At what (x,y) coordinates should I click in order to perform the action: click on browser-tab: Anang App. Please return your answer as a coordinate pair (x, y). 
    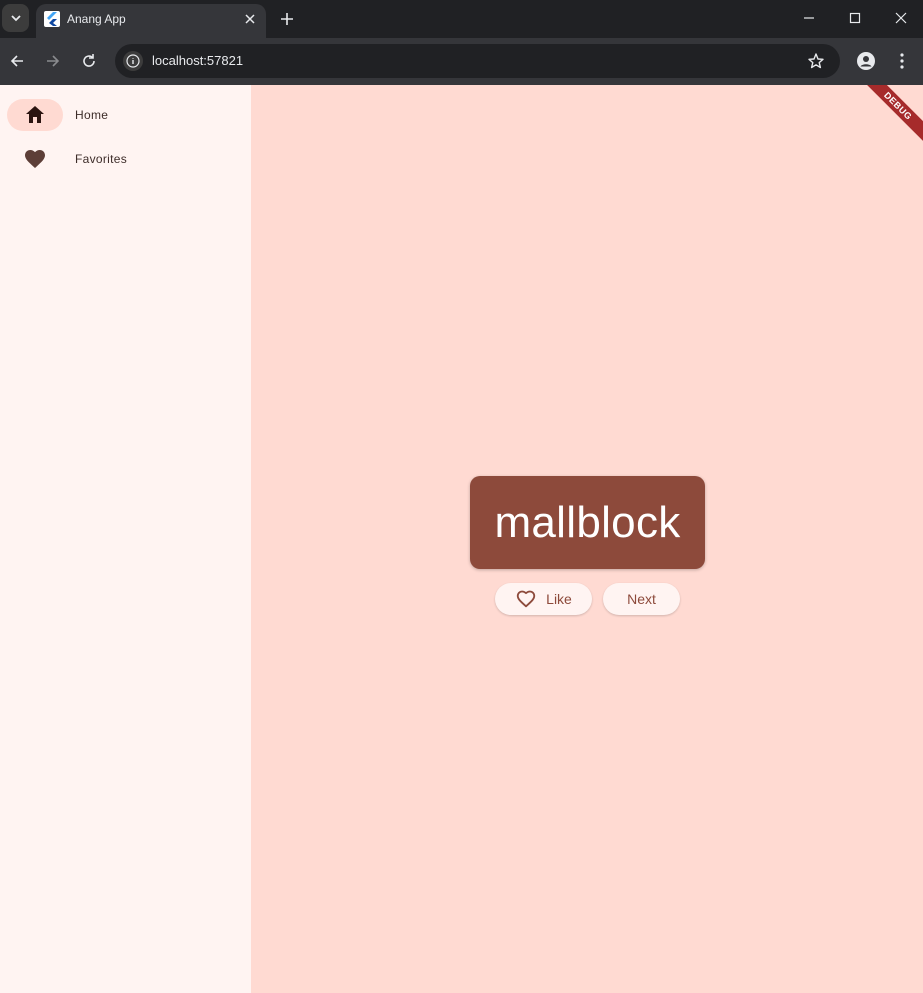
    Looking at the image, I should click on (151, 21).